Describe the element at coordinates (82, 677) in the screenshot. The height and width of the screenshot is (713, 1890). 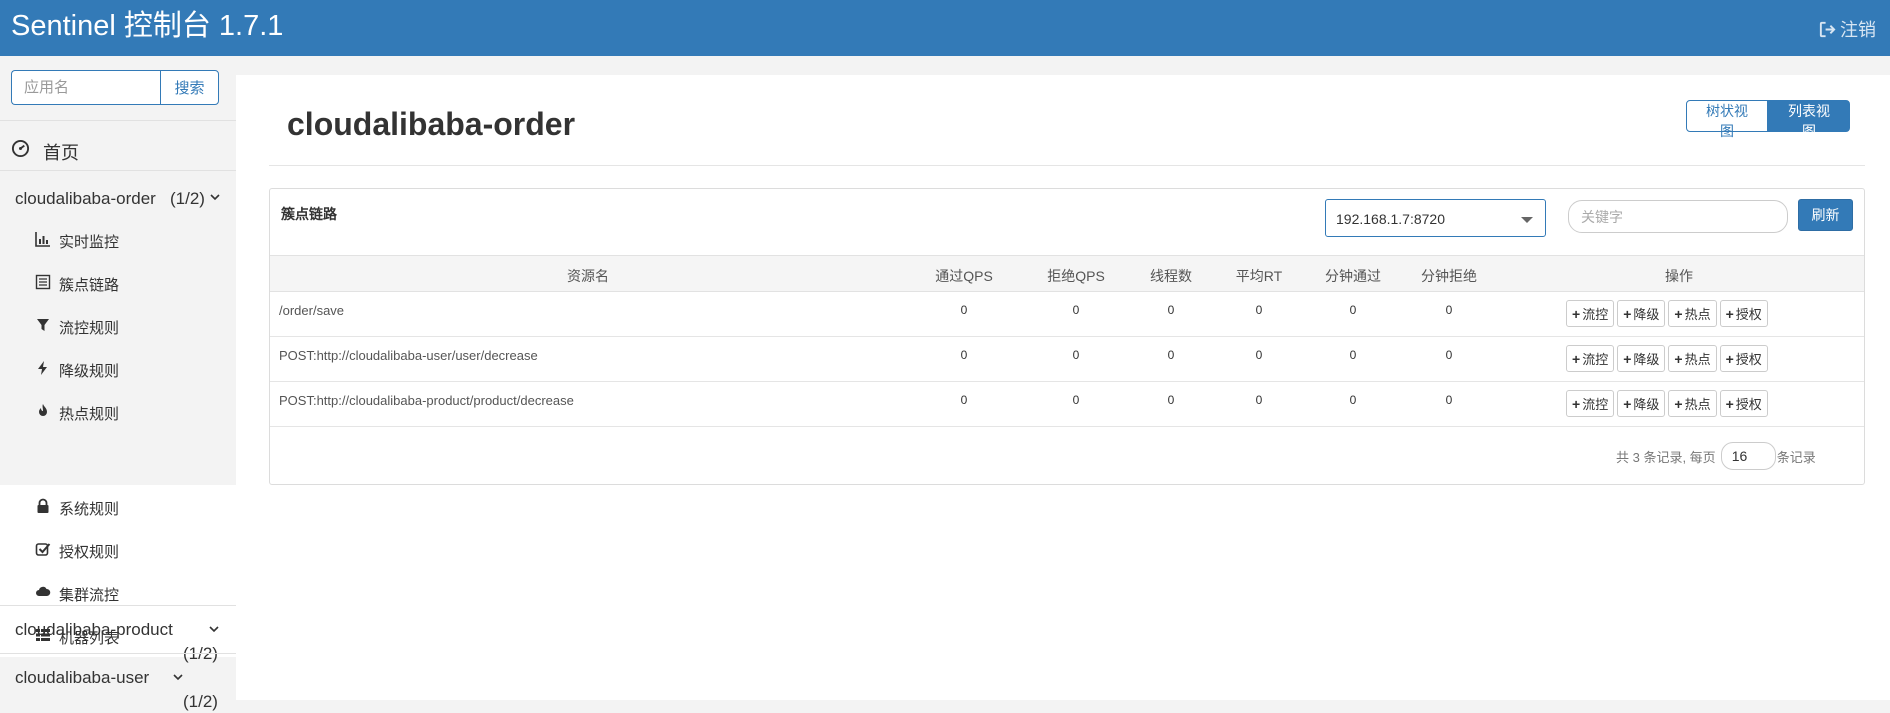
I see `app-name: cloudalibaba-user` at that location.